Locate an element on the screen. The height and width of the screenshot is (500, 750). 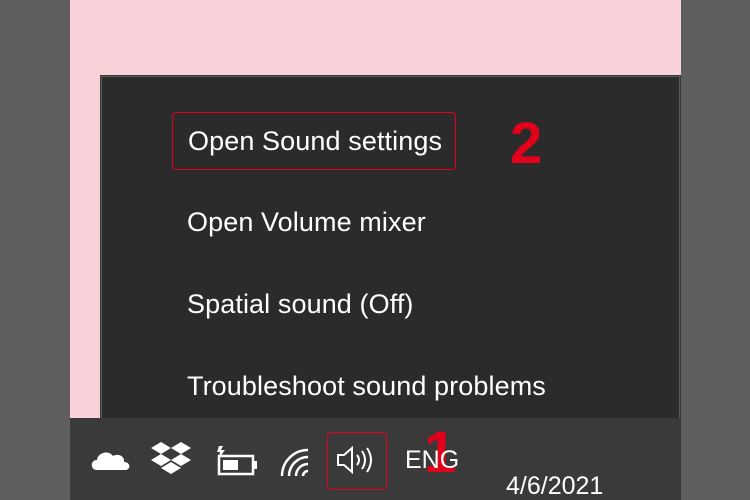
language-indicator: ENG is located at coordinates (432, 460).